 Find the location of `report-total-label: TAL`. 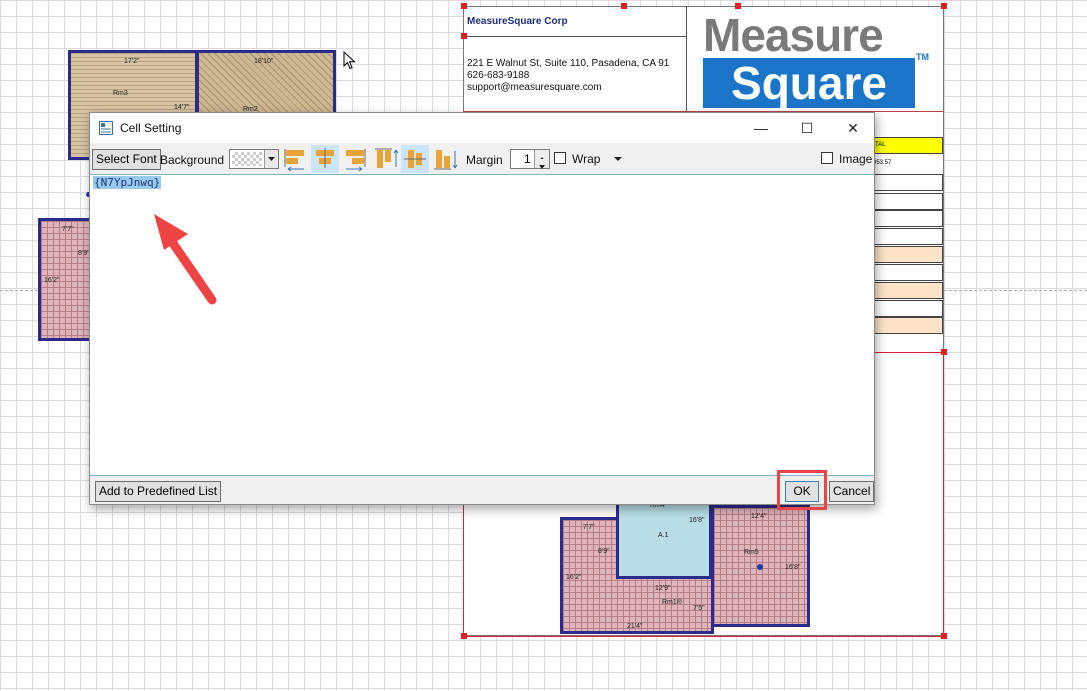

report-total-label: TAL is located at coordinates (880, 145).